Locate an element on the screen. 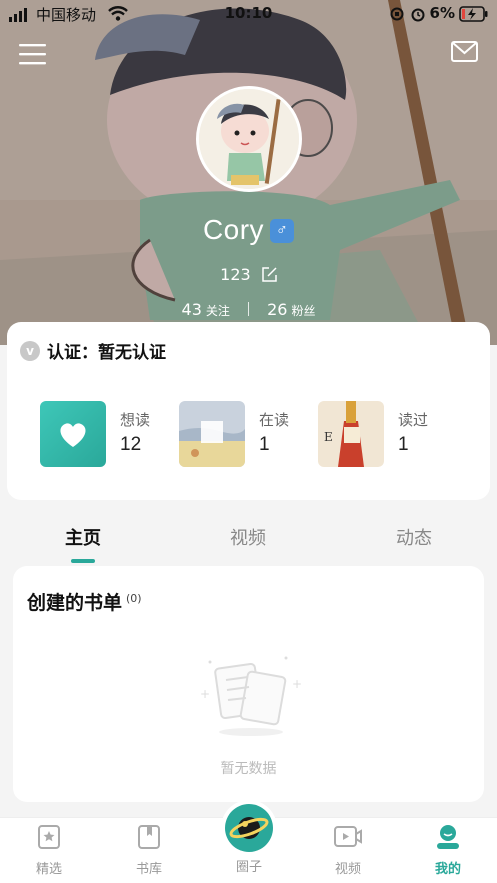 This screenshot has width=497, height=883. empty-documents-icon: + + is located at coordinates (251, 696).